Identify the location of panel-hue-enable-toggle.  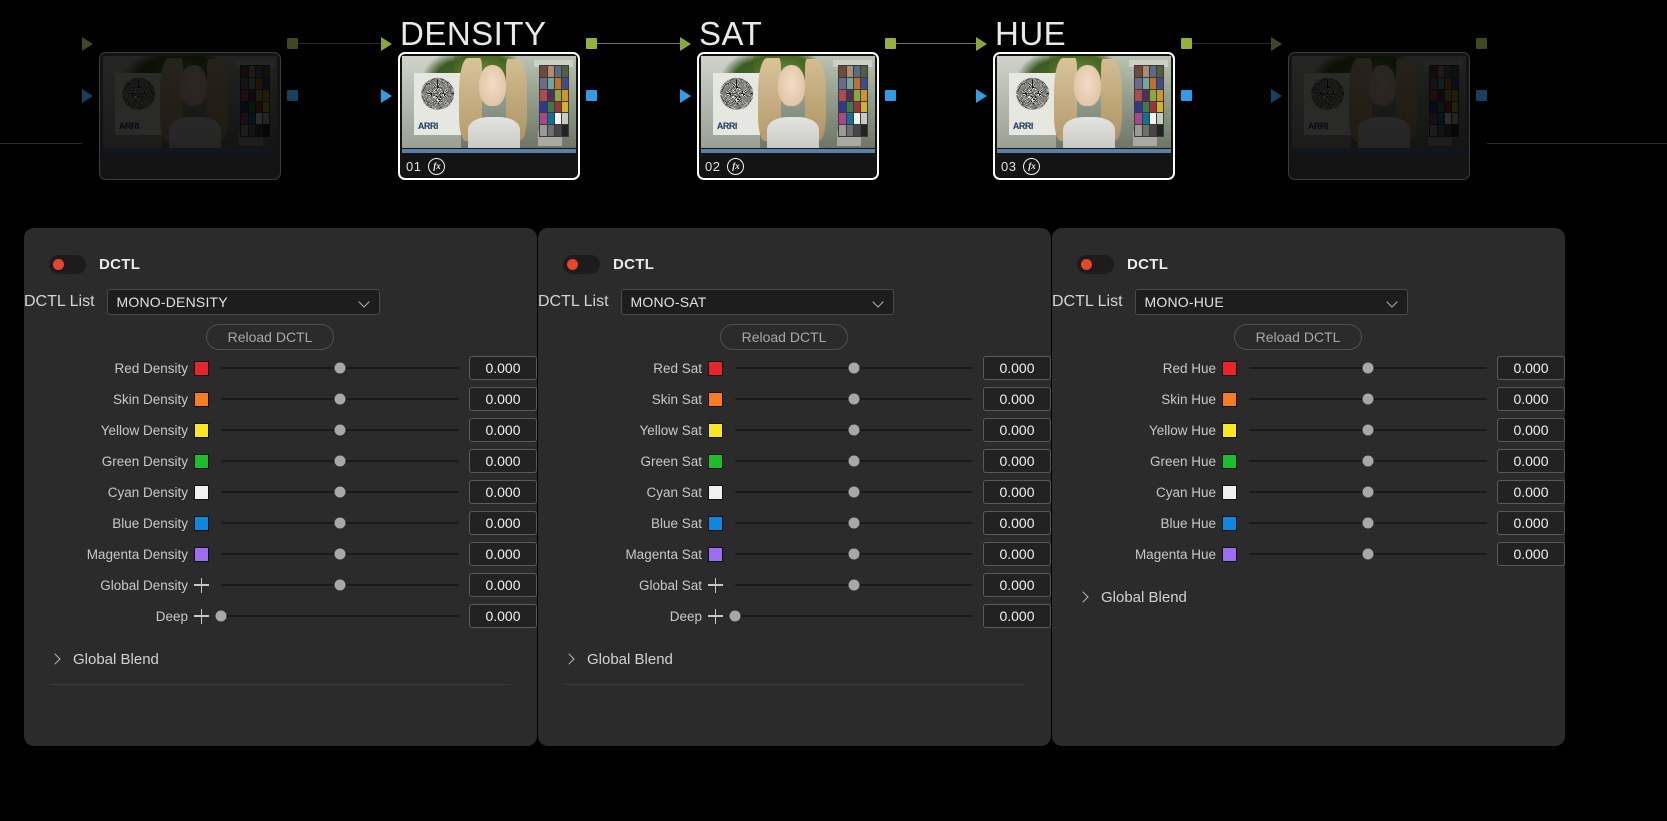
(1095, 264).